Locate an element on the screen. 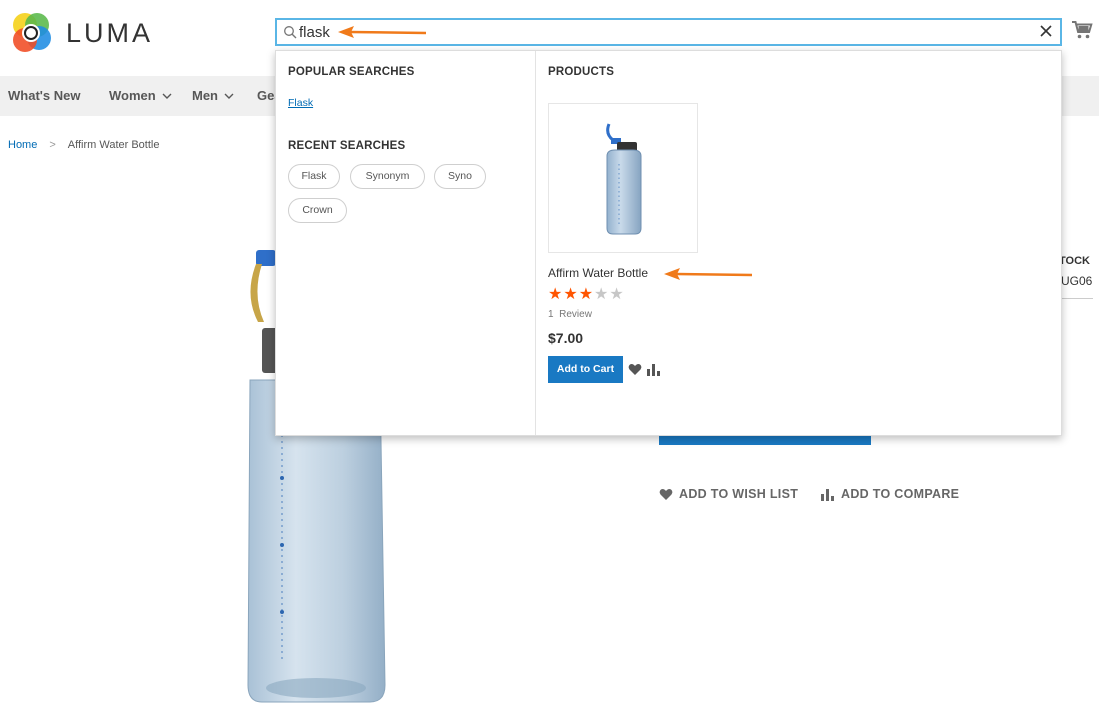 Image resolution: width=1099 pixels, height=708 pixels. sku-value: UG06 is located at coordinates (1077, 281).